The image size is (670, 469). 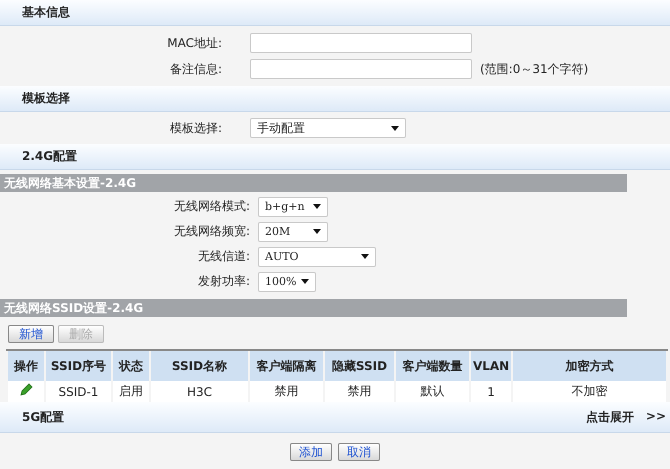 I want to click on form-button: 添加, so click(x=311, y=452).